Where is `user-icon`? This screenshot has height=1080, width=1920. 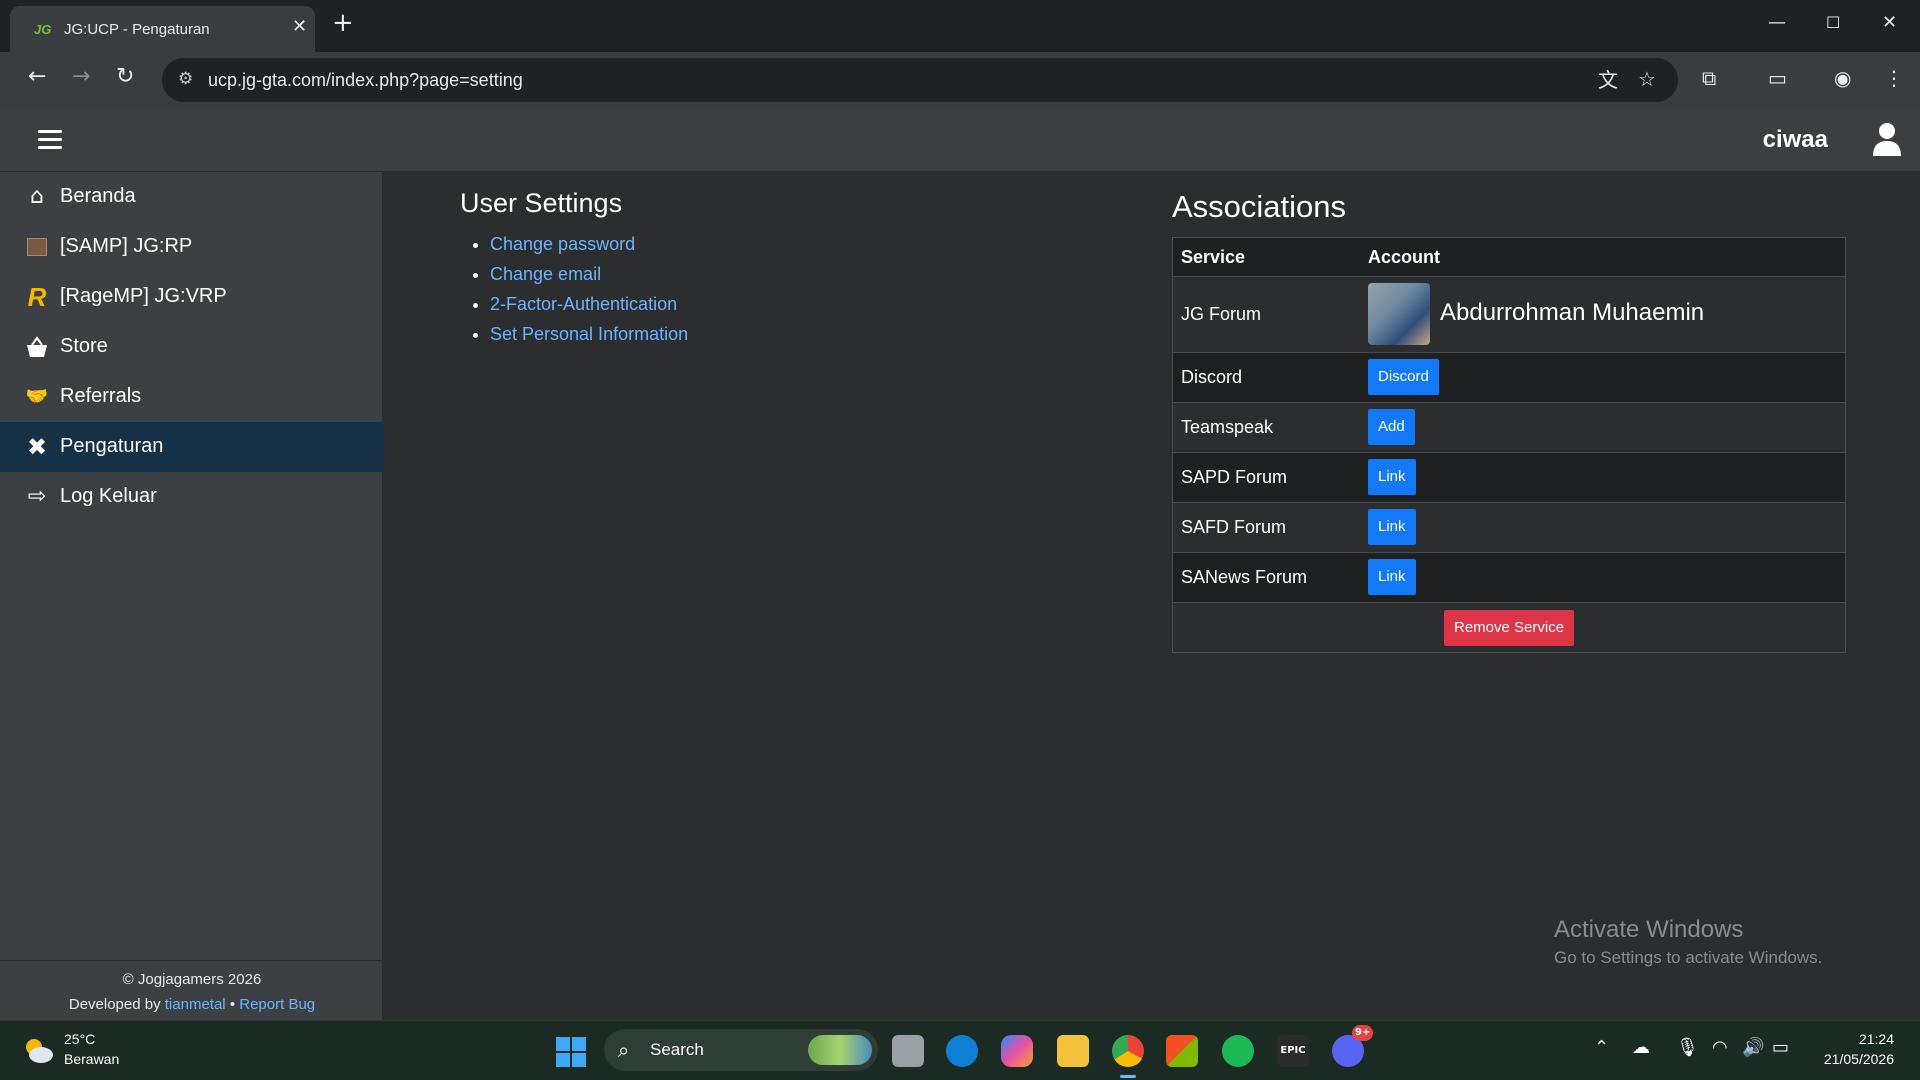 user-icon is located at coordinates (1887, 139).